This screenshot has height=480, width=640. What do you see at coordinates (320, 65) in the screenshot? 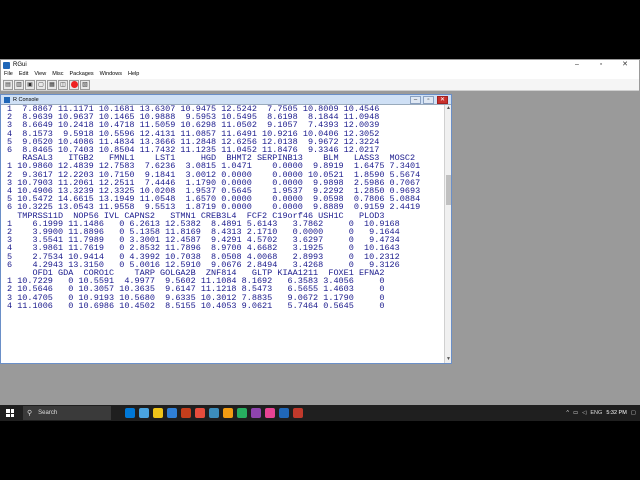
I see `rgui-titlebar: RGui – ▫ ✕` at bounding box center [320, 65].